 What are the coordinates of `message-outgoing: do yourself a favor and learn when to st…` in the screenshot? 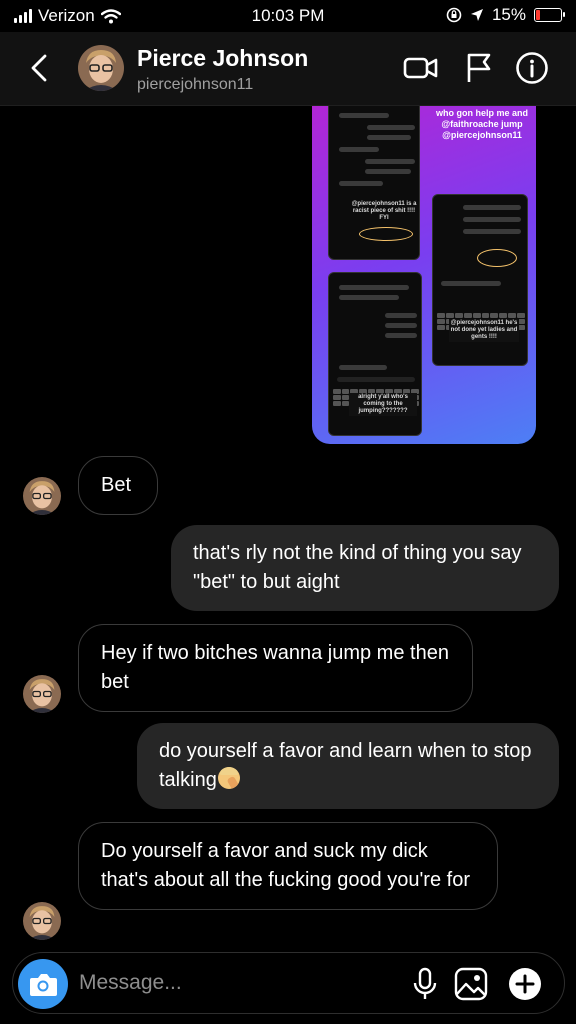 It's located at (348, 766).